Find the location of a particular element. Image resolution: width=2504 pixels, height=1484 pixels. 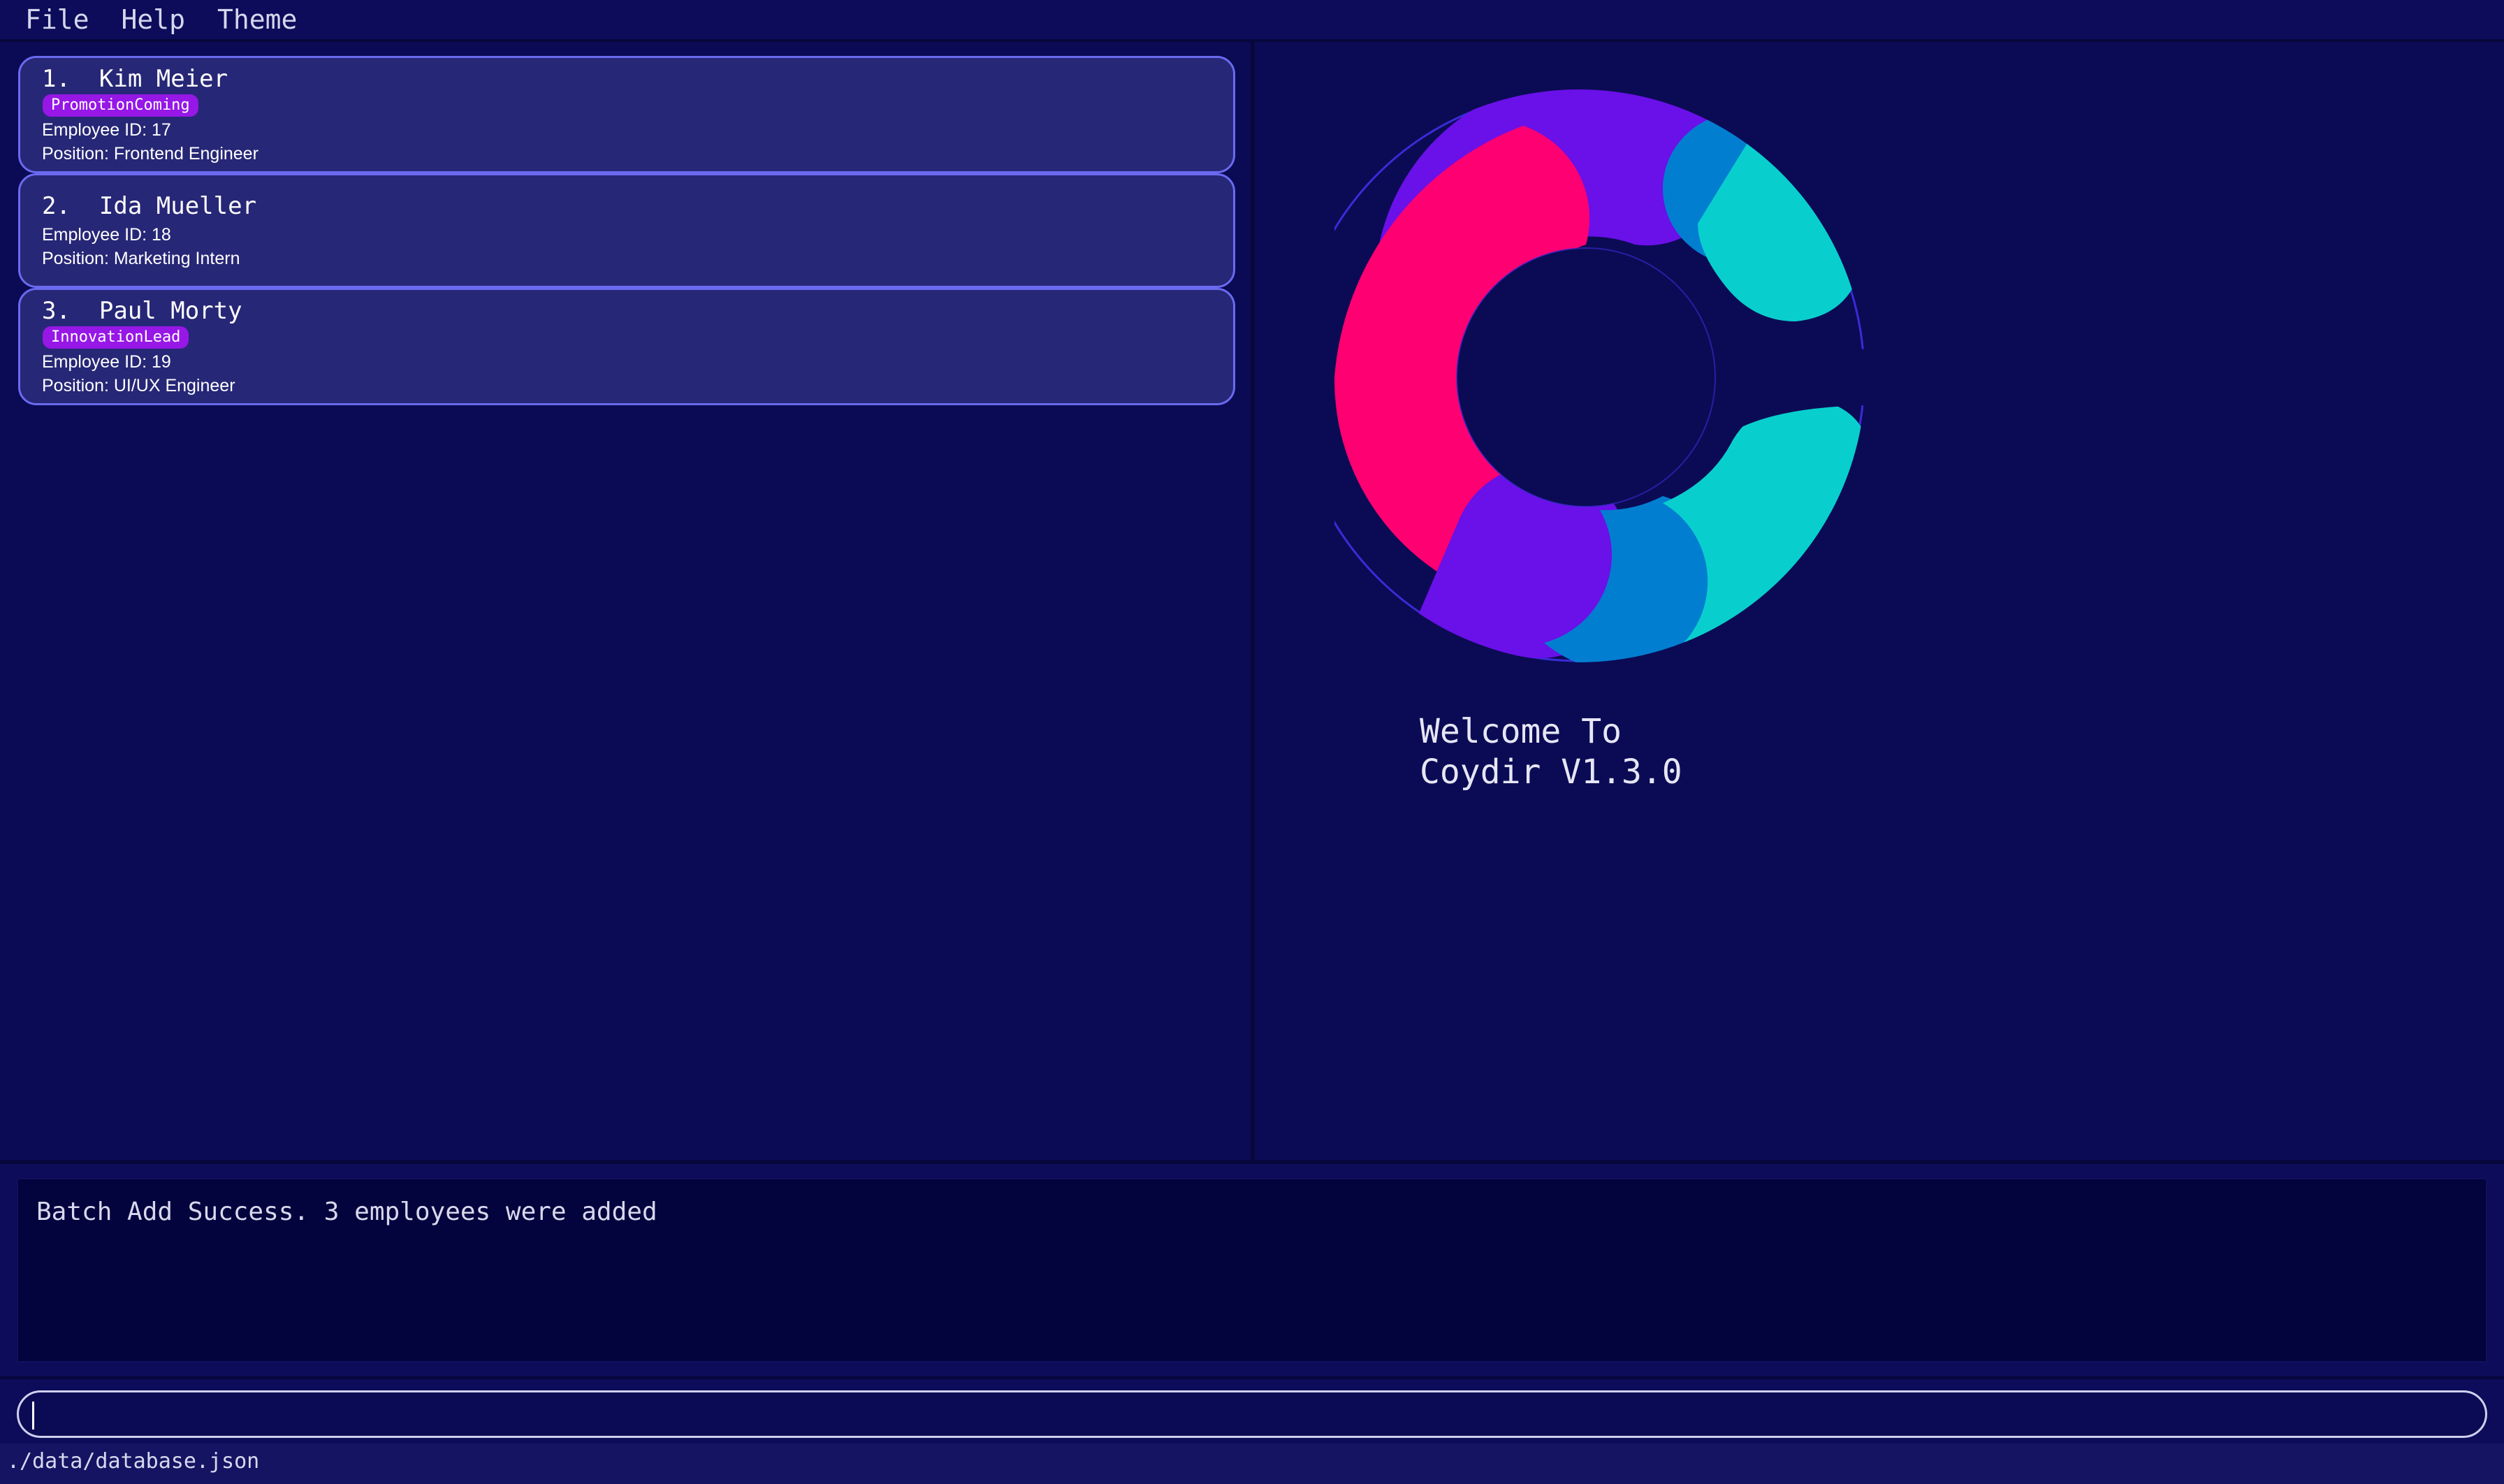

employee-id: Employee ID: 19 is located at coordinates (106, 362).